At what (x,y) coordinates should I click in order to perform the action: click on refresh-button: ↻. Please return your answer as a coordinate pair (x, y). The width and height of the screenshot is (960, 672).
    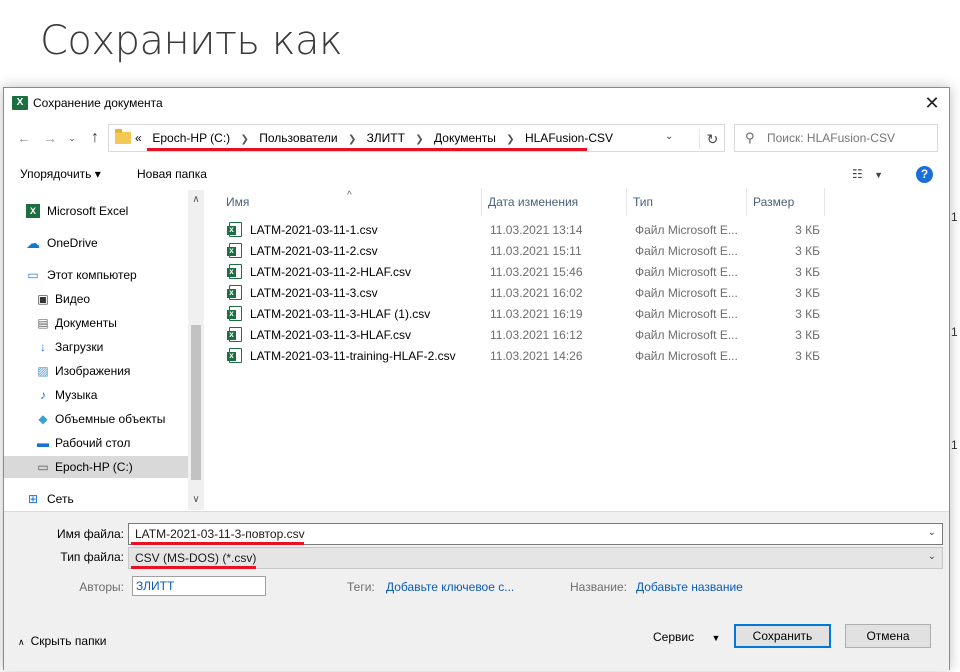
    Looking at the image, I should click on (712, 139).